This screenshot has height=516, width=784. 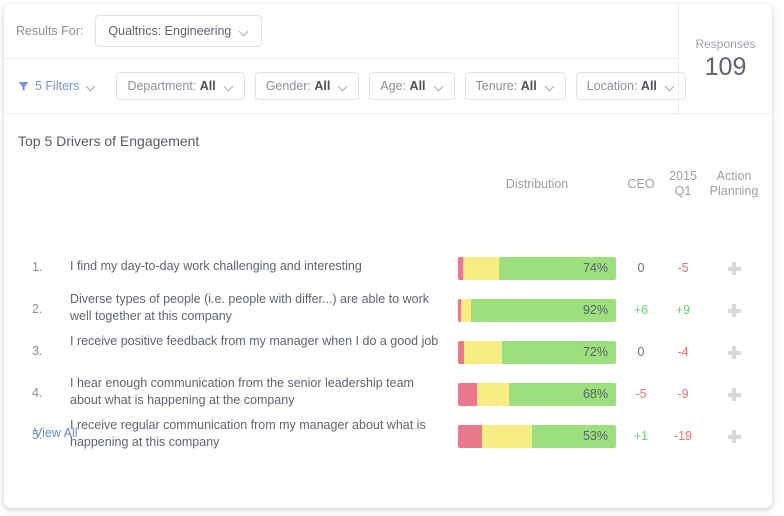 What do you see at coordinates (537, 184) in the screenshot?
I see `column-header-distribution: Distribution` at bounding box center [537, 184].